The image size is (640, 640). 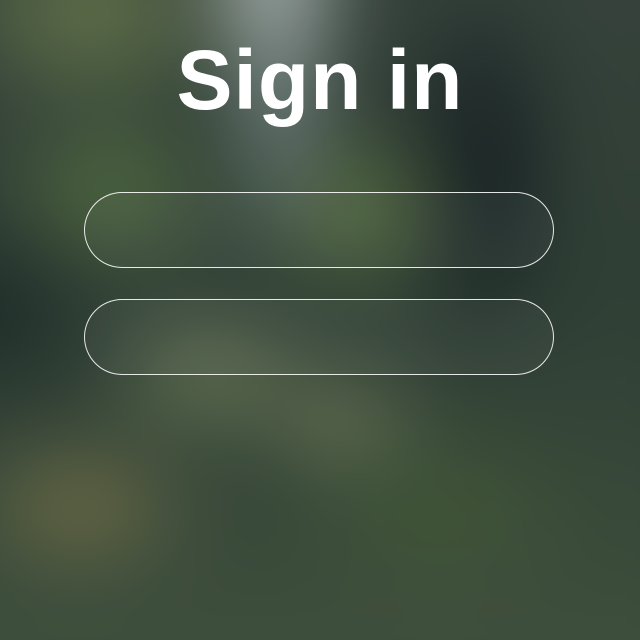 I want to click on second-input-field, so click(x=319, y=337).